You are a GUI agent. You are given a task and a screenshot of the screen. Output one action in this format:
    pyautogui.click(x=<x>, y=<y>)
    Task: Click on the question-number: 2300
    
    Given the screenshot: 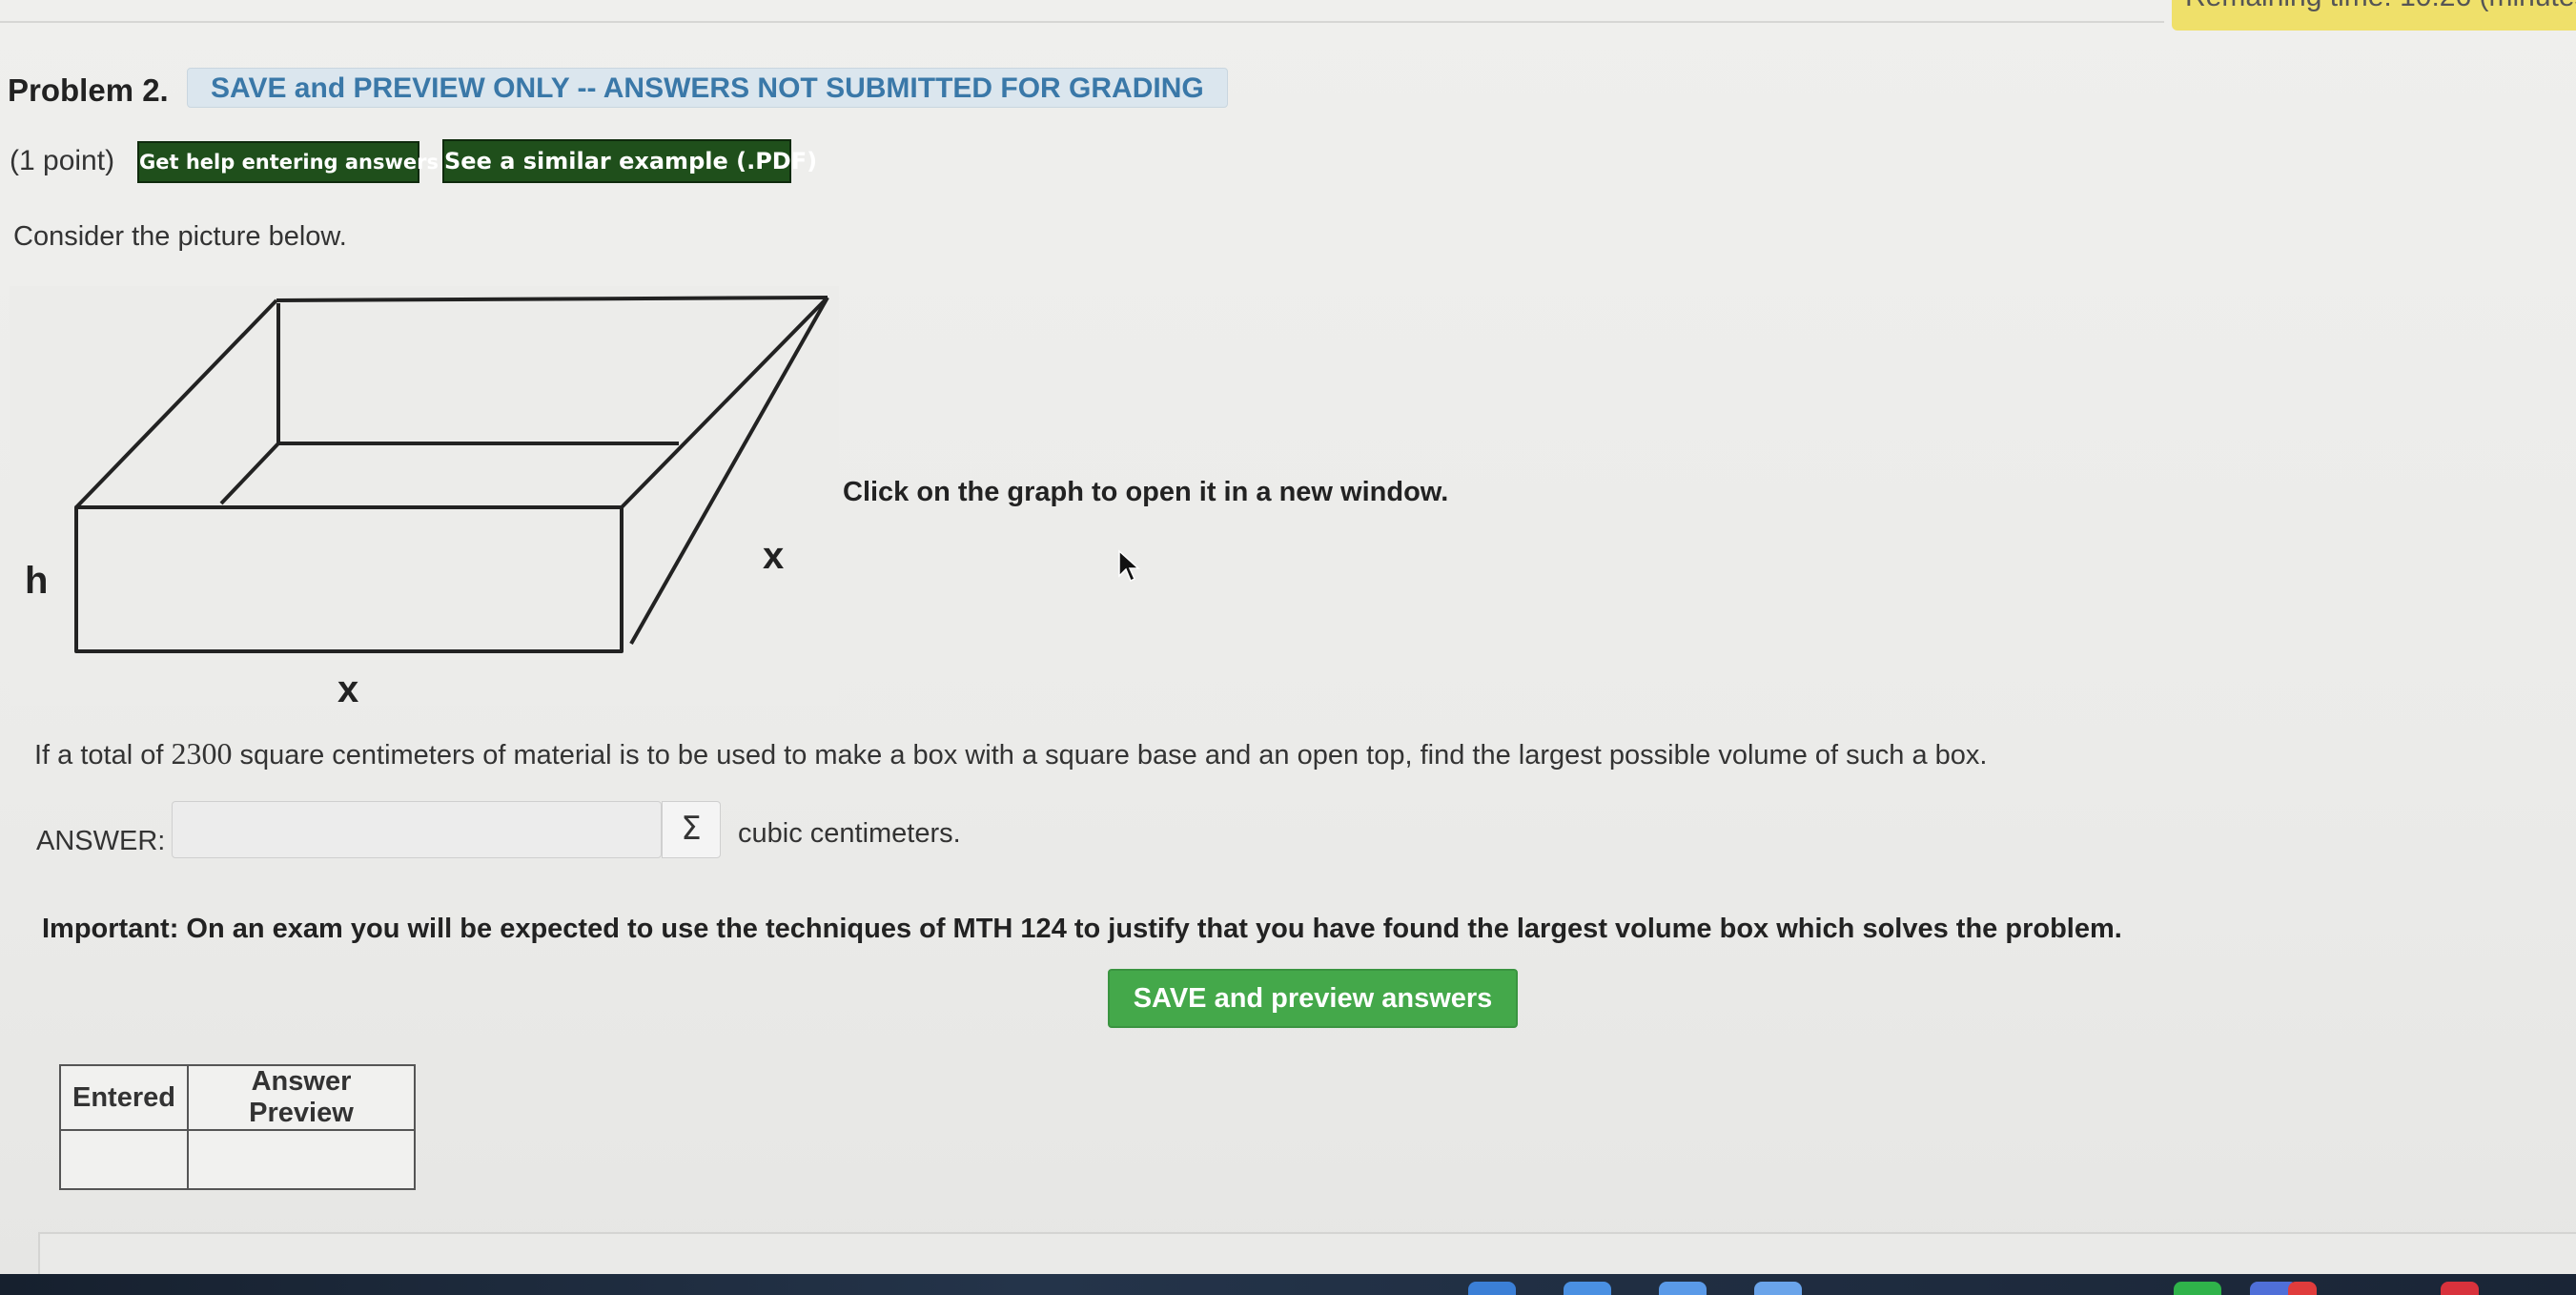 What is the action you would take?
    pyautogui.click(x=202, y=753)
    